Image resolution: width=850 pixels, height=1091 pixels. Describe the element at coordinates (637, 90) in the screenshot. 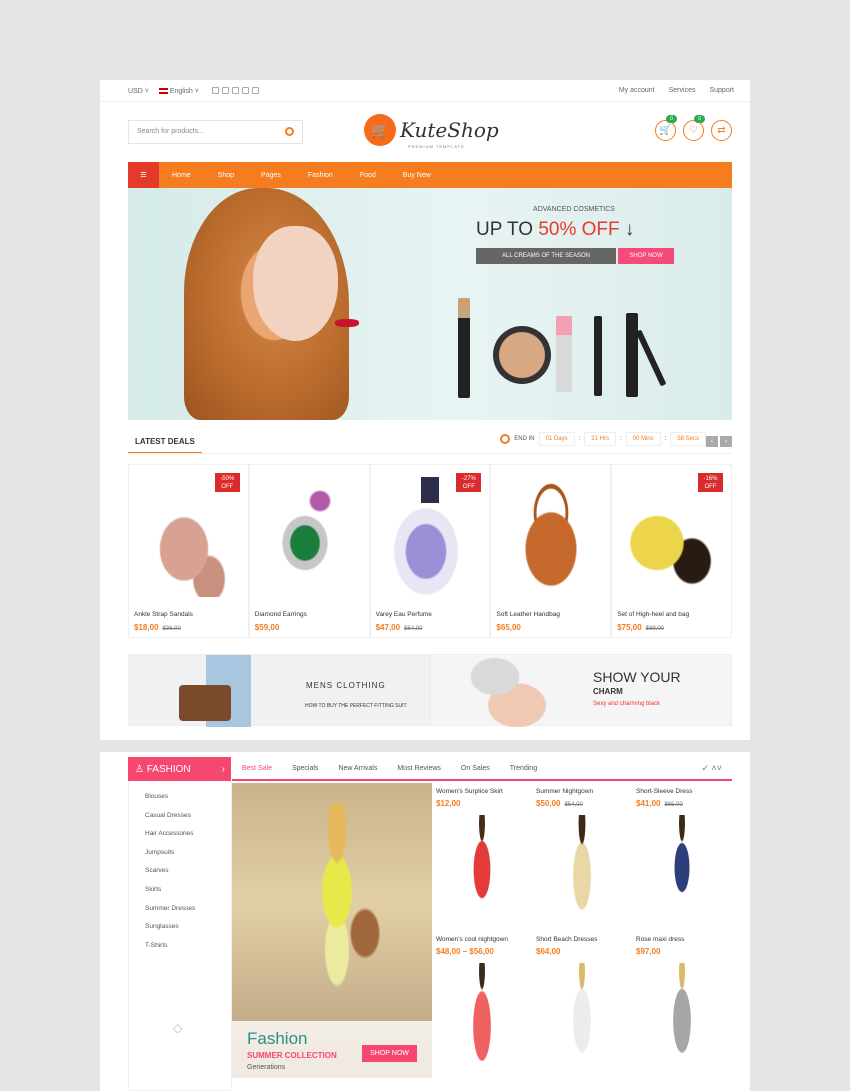

I see `my-account-link: My account` at that location.